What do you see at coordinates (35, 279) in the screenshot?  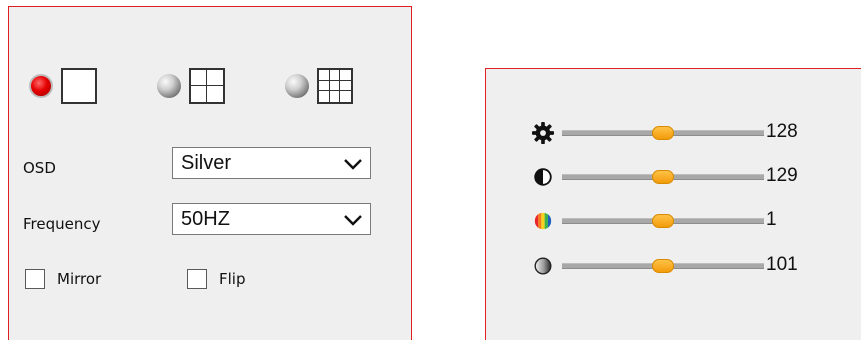 I see `mirror-checkbox` at bounding box center [35, 279].